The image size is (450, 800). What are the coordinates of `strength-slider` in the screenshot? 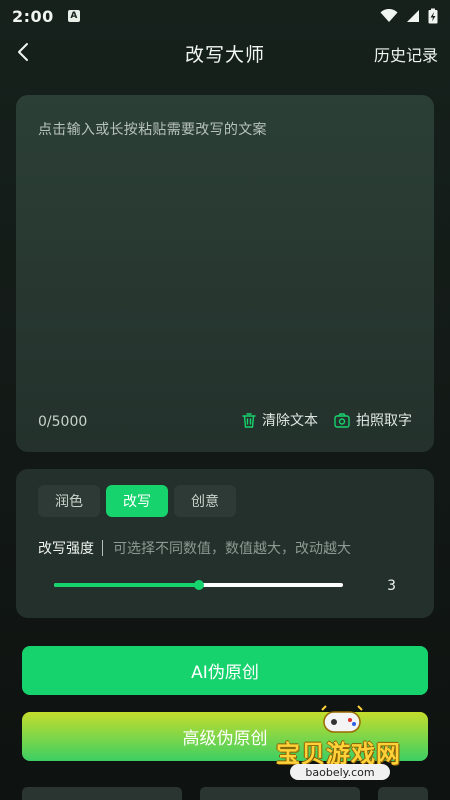 It's located at (198, 585).